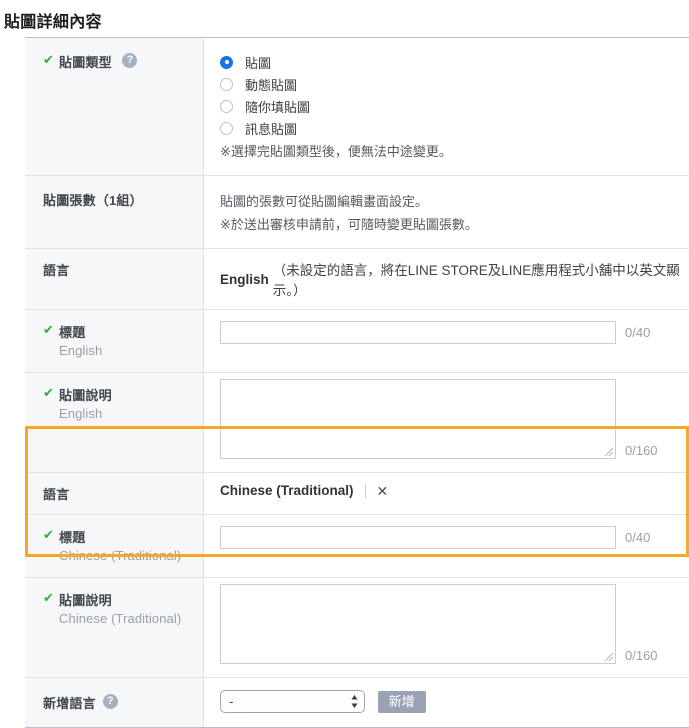  What do you see at coordinates (454, 84) in the screenshot?
I see `radio-option-animated-sticker: 動態貼圖` at bounding box center [454, 84].